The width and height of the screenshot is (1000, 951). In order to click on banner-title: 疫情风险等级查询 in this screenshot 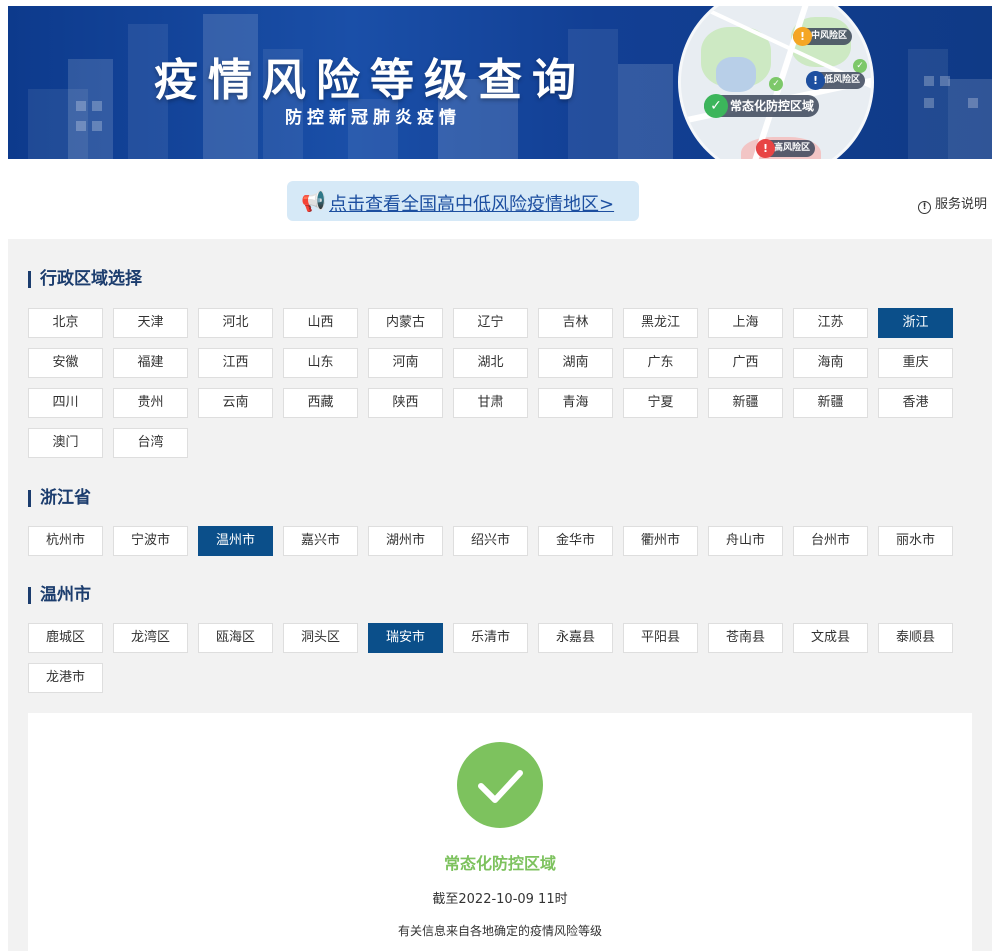, I will do `click(370, 80)`.